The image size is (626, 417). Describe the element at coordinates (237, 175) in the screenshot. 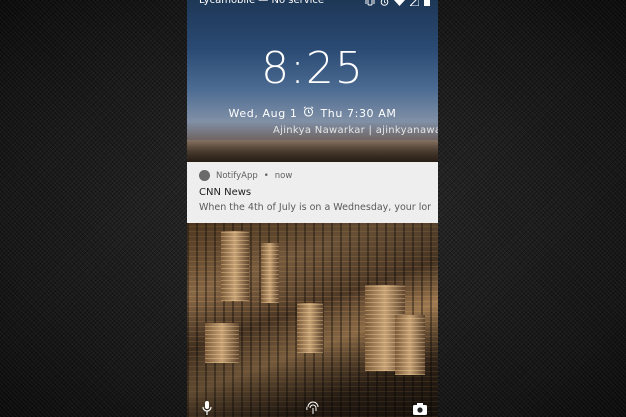

I see `app-name: NotifyApp` at that location.